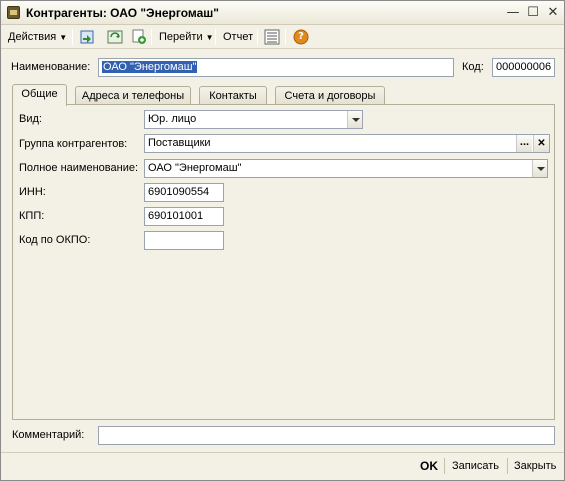  What do you see at coordinates (115, 37) in the screenshot?
I see `refresh-icon` at bounding box center [115, 37].